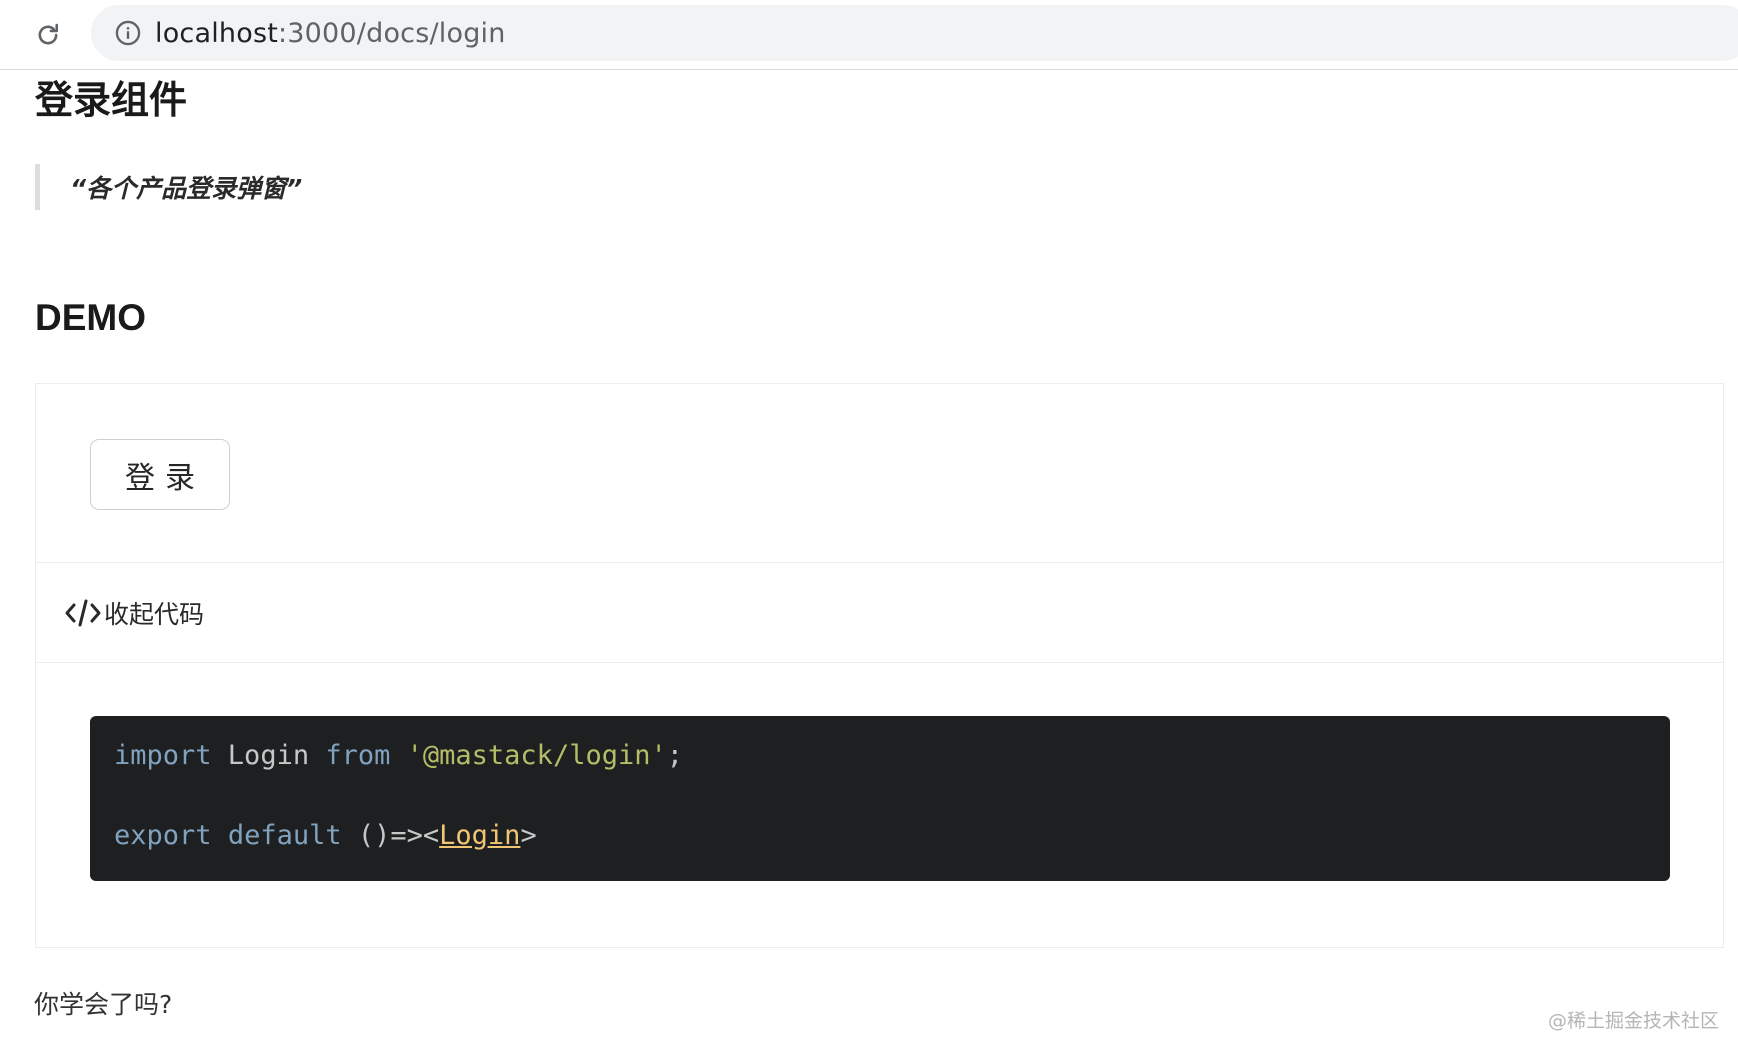 The height and width of the screenshot is (1056, 1738). Describe the element at coordinates (163, 755) in the screenshot. I see `code-keyword-import: import` at that location.